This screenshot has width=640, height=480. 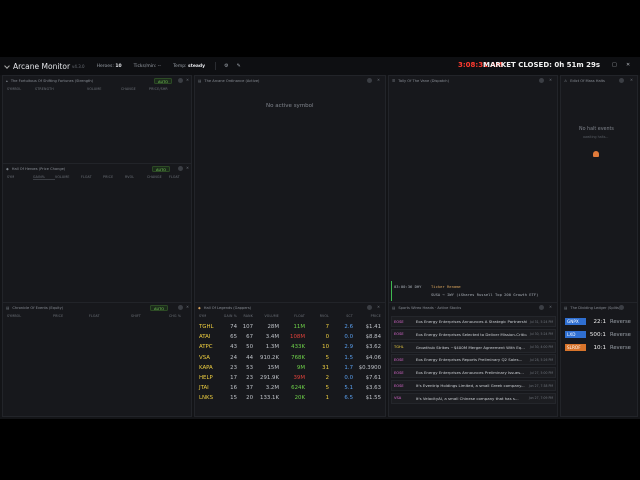 I want to click on news-time: Jul 27, 5:00 PM, so click(x=541, y=372).